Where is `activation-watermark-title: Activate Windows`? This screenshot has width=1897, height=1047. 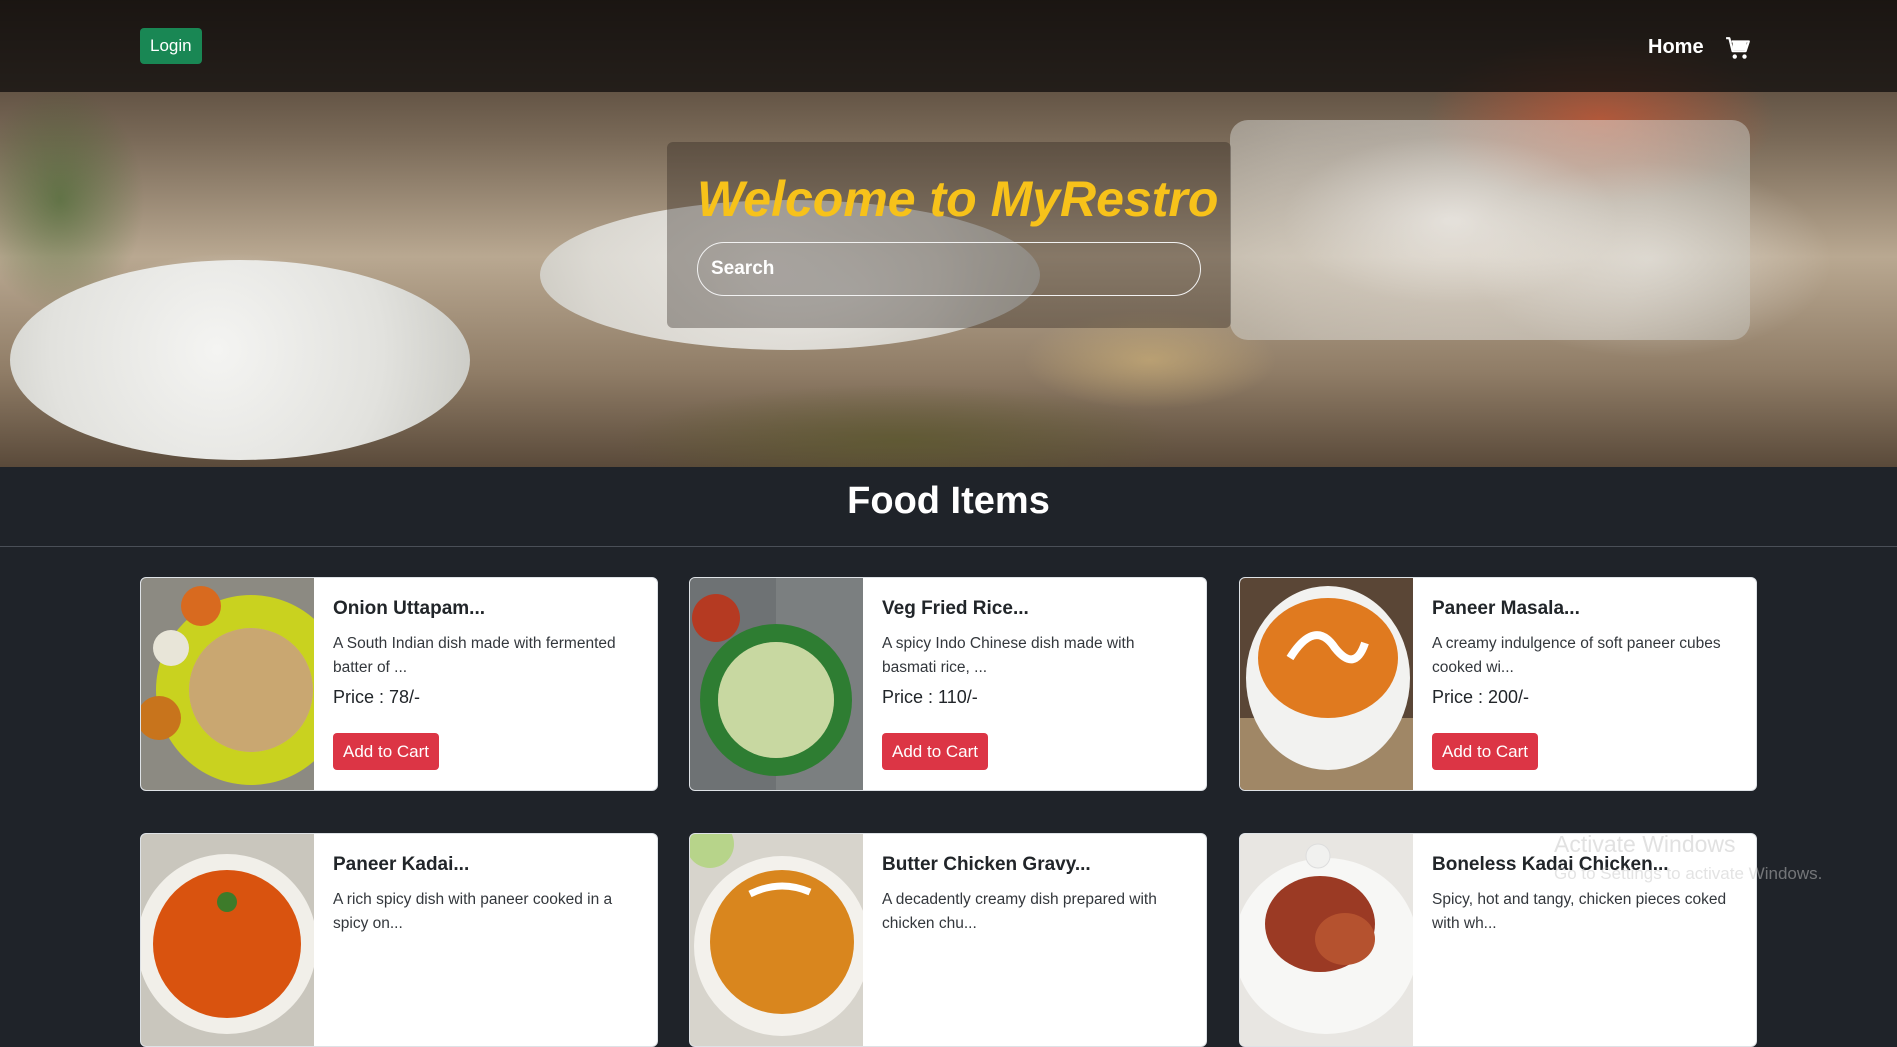
activation-watermark-title: Activate Windows is located at coordinates (1645, 844).